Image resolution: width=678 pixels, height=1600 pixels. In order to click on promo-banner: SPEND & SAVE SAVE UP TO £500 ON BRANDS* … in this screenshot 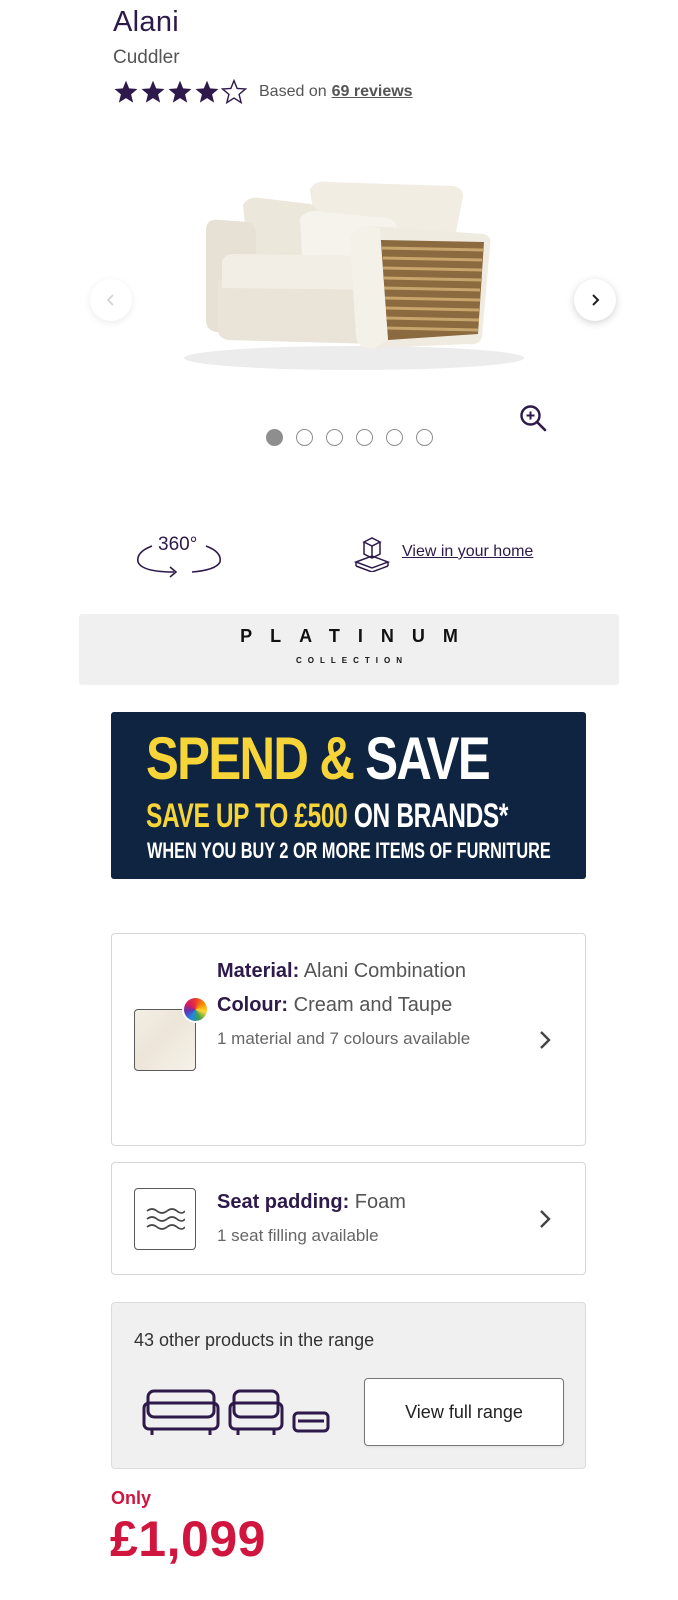, I will do `click(348, 795)`.